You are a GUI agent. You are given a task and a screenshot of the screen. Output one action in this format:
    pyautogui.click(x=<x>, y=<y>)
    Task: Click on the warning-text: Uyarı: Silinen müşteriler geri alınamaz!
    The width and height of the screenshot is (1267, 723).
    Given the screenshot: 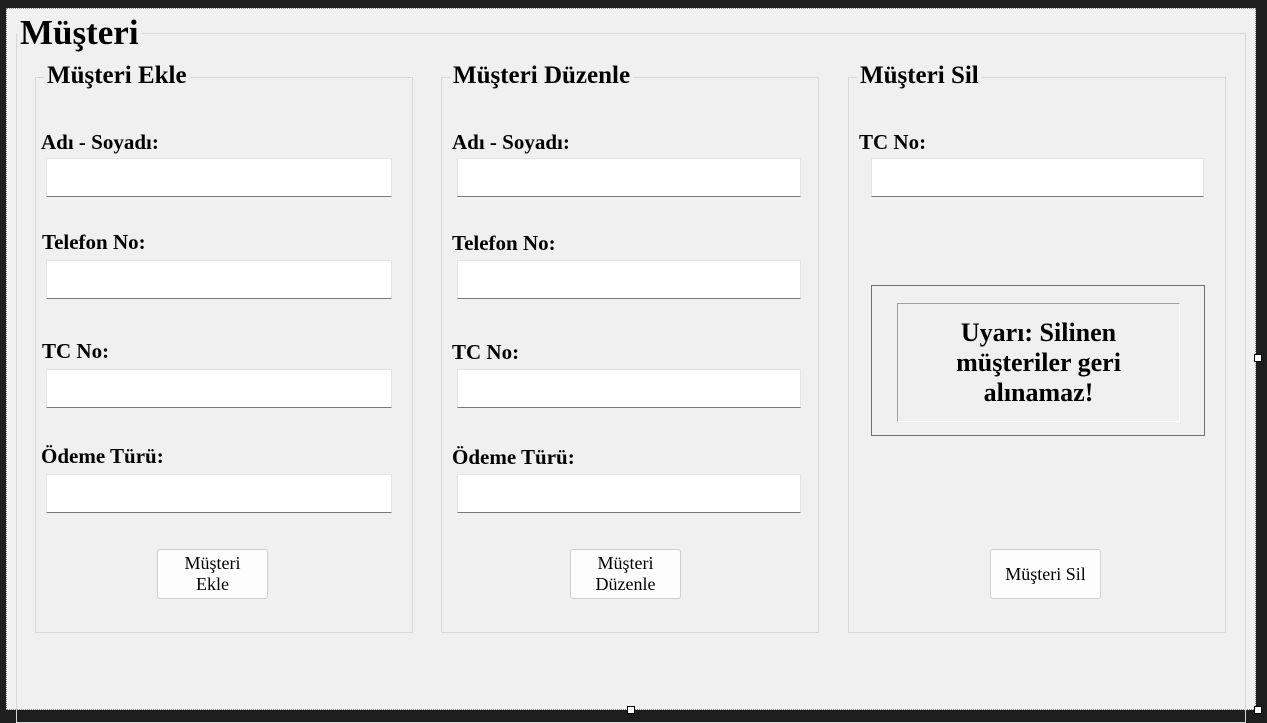 What is the action you would take?
    pyautogui.click(x=1038, y=362)
    